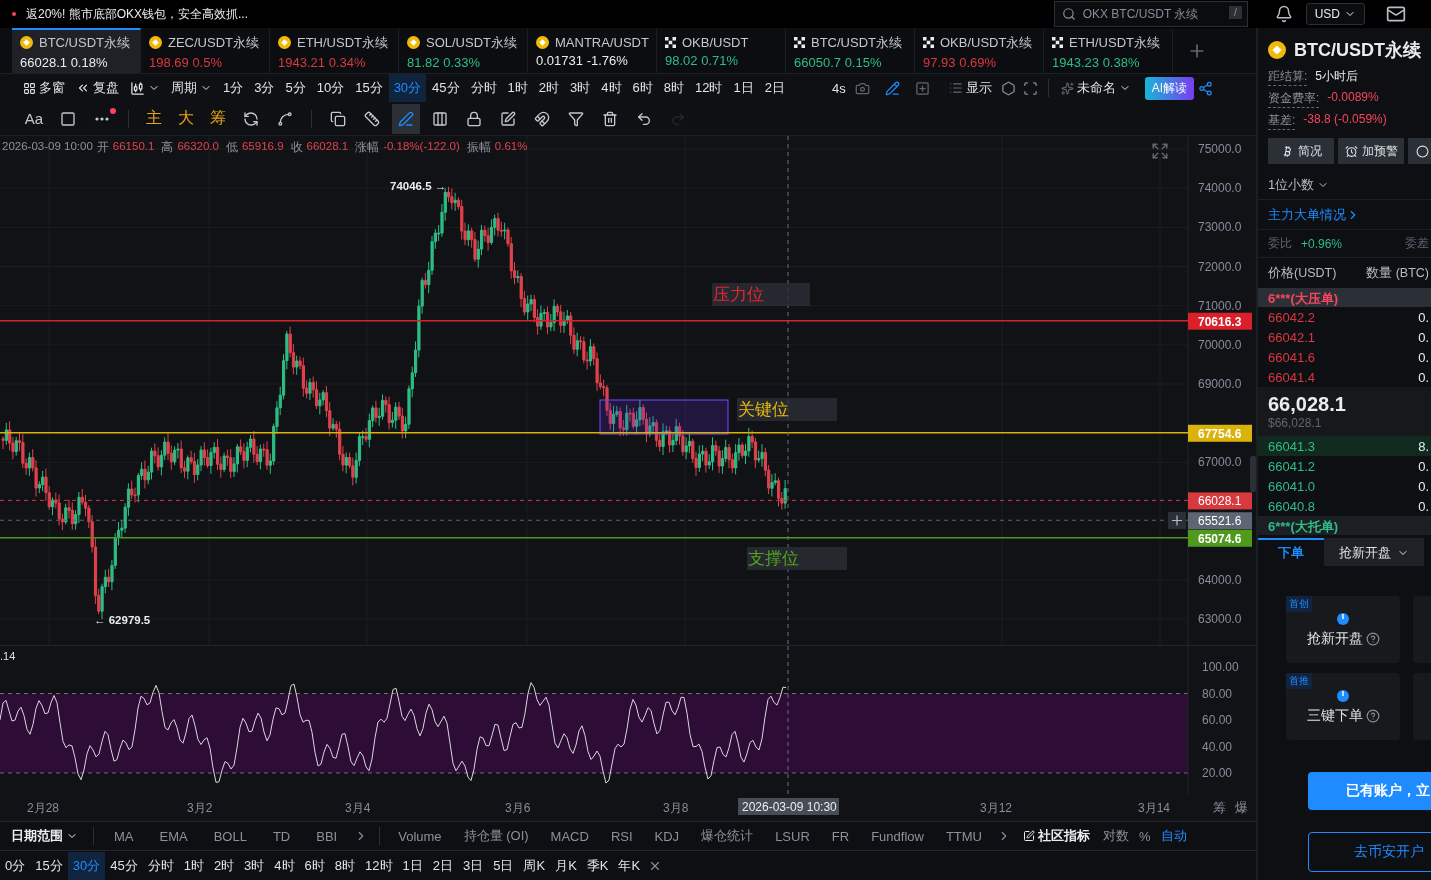 This screenshot has width=1431, height=880. I want to click on indicator-tab: KDJ, so click(667, 836).